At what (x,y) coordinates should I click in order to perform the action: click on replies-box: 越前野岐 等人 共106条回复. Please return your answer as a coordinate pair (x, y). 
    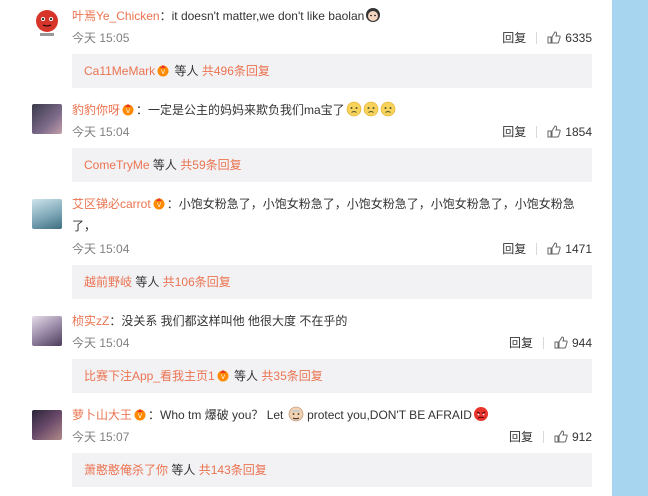
    Looking at the image, I should click on (332, 282).